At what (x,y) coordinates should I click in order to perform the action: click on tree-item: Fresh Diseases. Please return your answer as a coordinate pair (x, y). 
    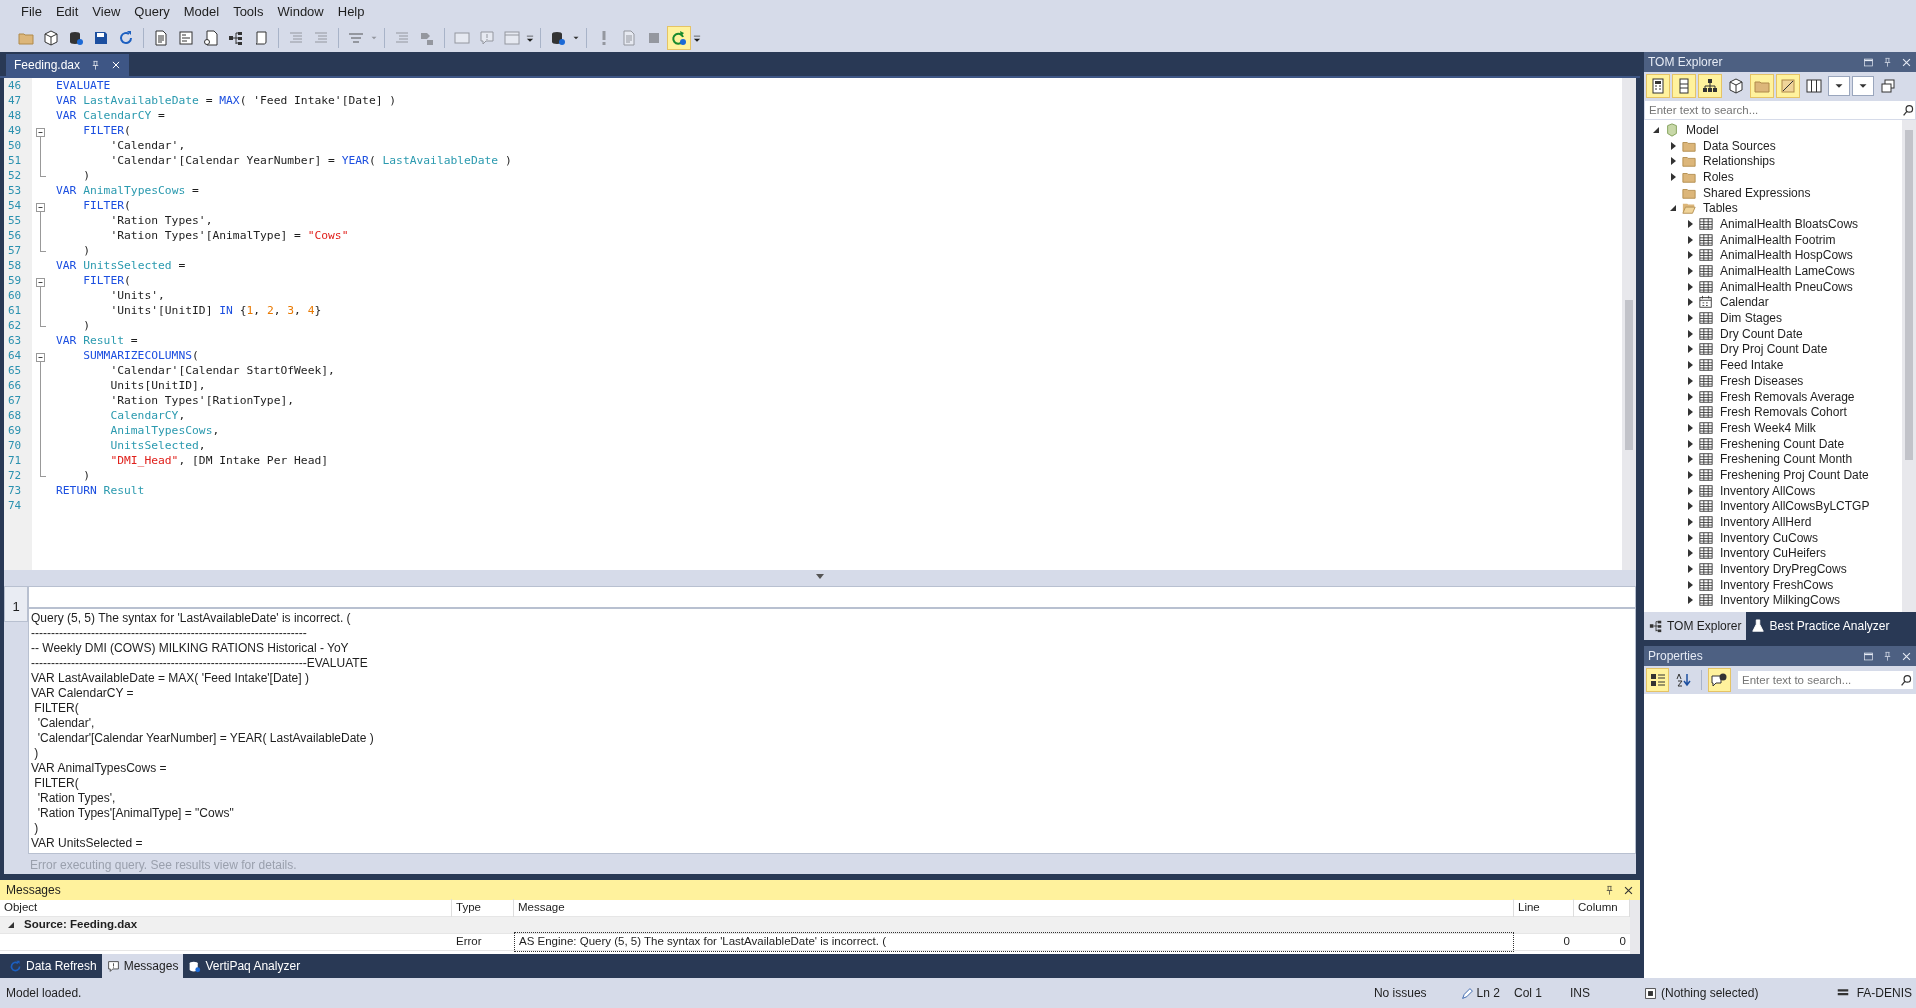
    Looking at the image, I should click on (1773, 381).